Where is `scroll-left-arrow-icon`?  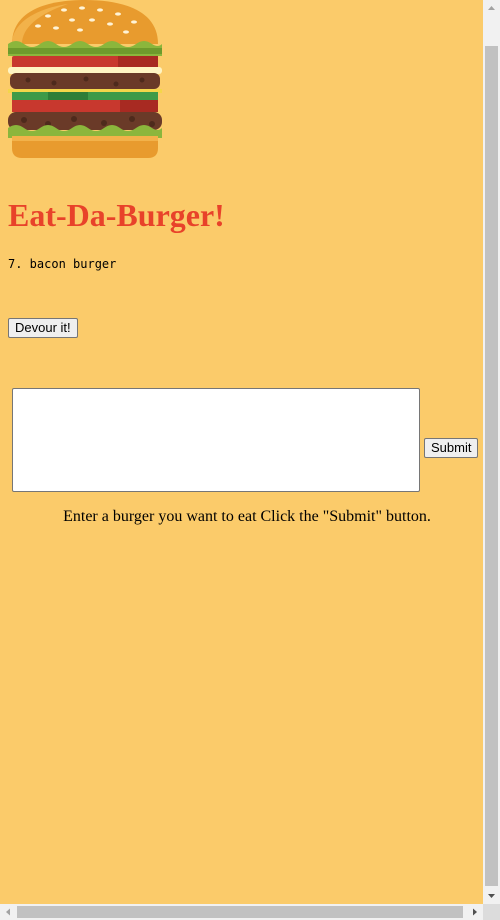
scroll-left-arrow-icon is located at coordinates (8, 912).